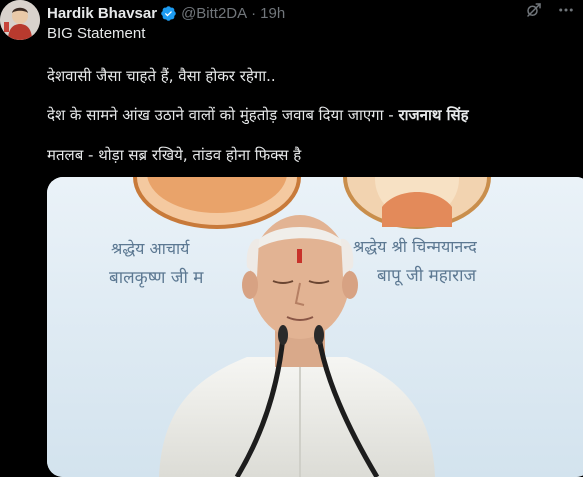  I want to click on avatar, so click(20, 20).